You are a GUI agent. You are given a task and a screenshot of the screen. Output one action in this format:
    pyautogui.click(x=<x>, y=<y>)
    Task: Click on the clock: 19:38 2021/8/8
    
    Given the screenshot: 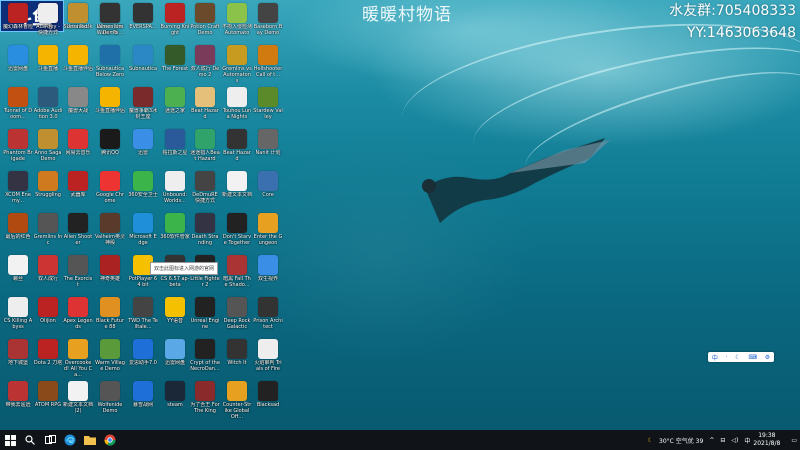 What is the action you would take?
    pyautogui.click(x=766, y=440)
    